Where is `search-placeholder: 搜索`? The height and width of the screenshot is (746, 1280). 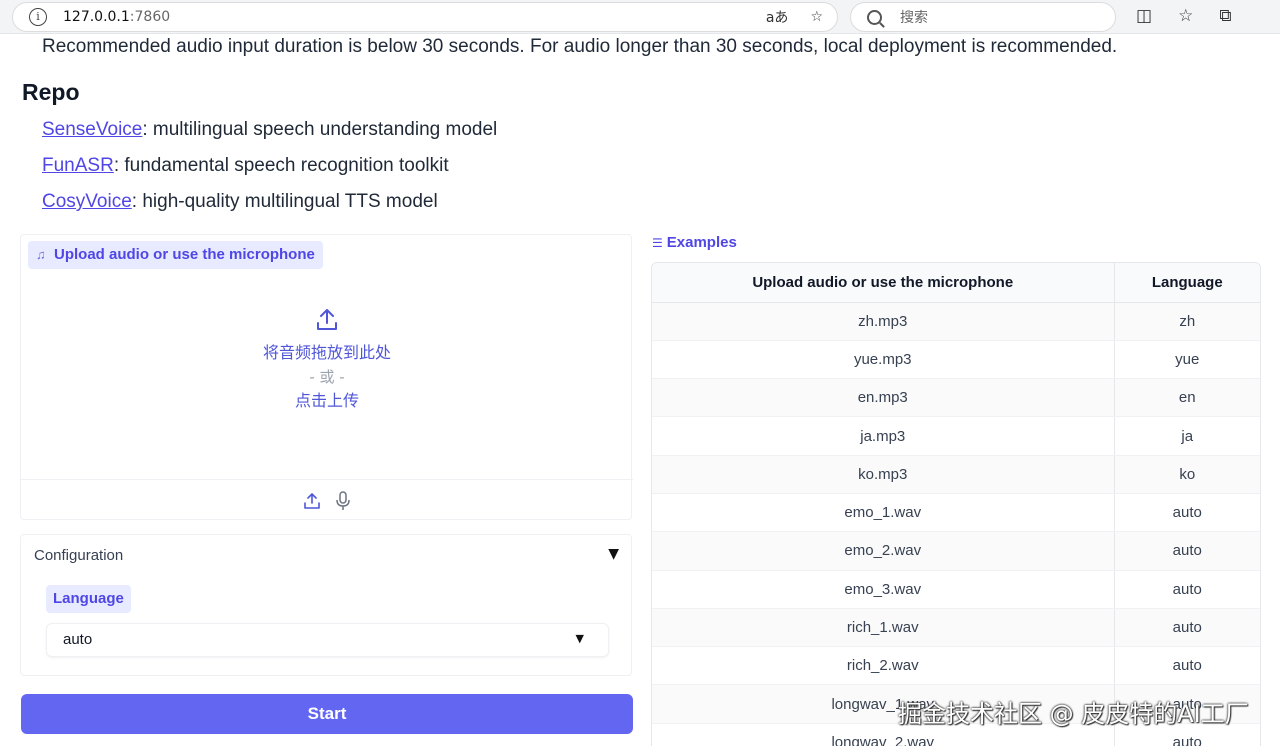
search-placeholder: 搜索 is located at coordinates (914, 18).